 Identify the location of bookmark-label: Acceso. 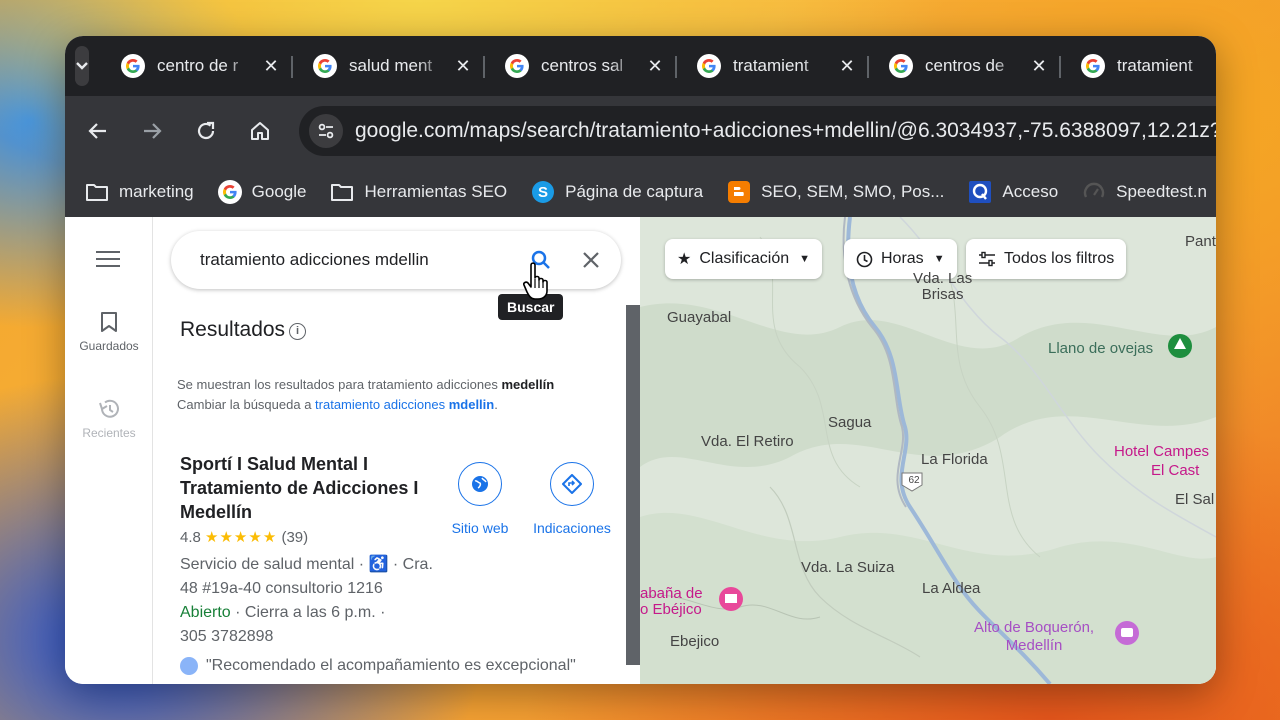
(1030, 191).